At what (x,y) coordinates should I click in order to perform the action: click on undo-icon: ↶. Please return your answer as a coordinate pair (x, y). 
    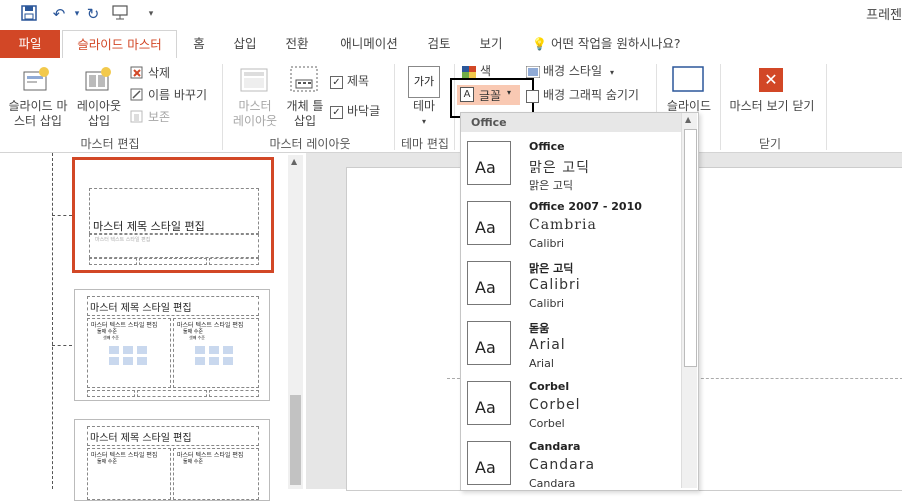
    Looking at the image, I should click on (59, 14).